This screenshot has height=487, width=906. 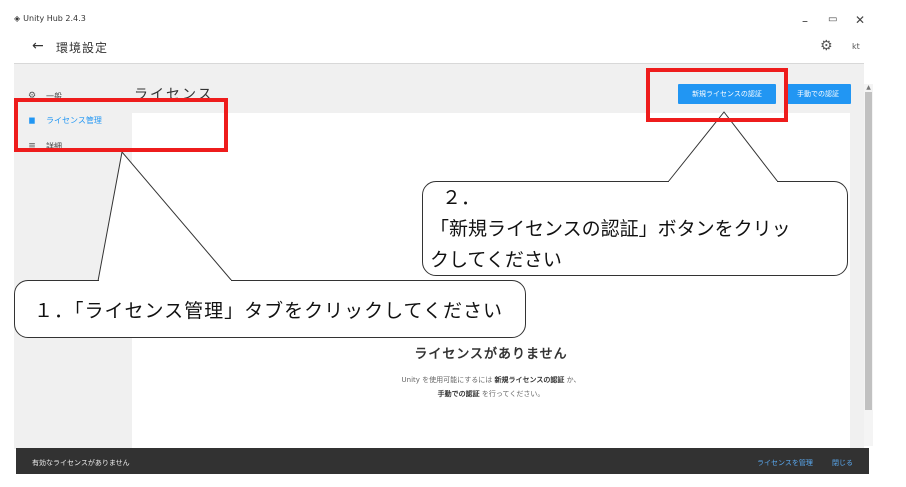 What do you see at coordinates (461, 198) in the screenshot?
I see `callout-2-number: ２．` at bounding box center [461, 198].